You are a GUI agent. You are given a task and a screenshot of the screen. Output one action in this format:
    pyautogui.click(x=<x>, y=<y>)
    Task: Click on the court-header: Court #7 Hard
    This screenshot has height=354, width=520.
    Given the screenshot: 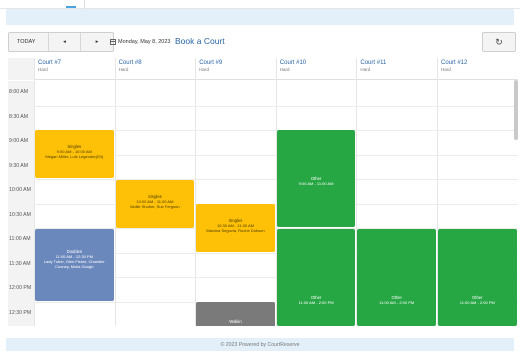 What is the action you would take?
    pyautogui.click(x=74, y=69)
    